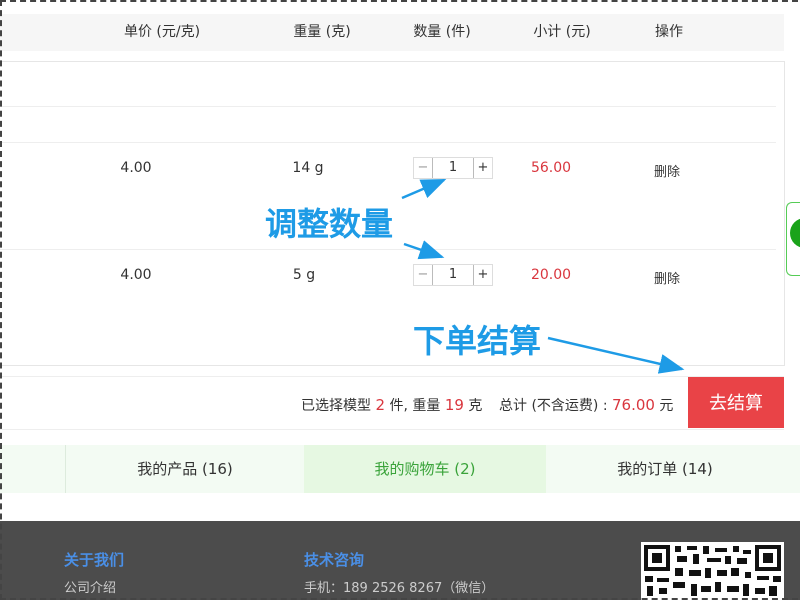 This screenshot has height=604, width=800. I want to click on tab-my-products: 我的产品 (16), so click(185, 469).